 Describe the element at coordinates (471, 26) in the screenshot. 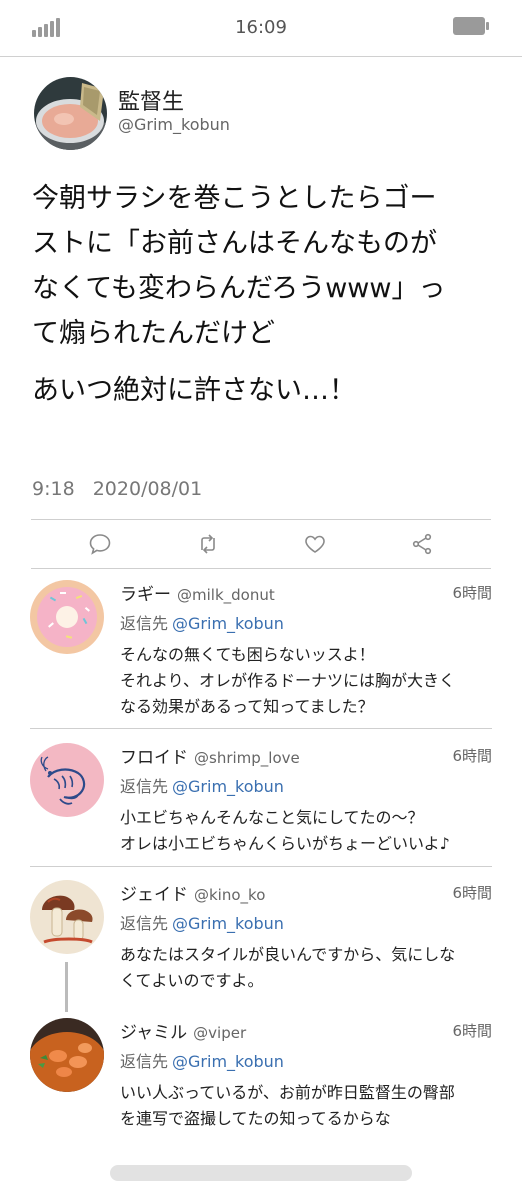

I see `battery-icon` at that location.